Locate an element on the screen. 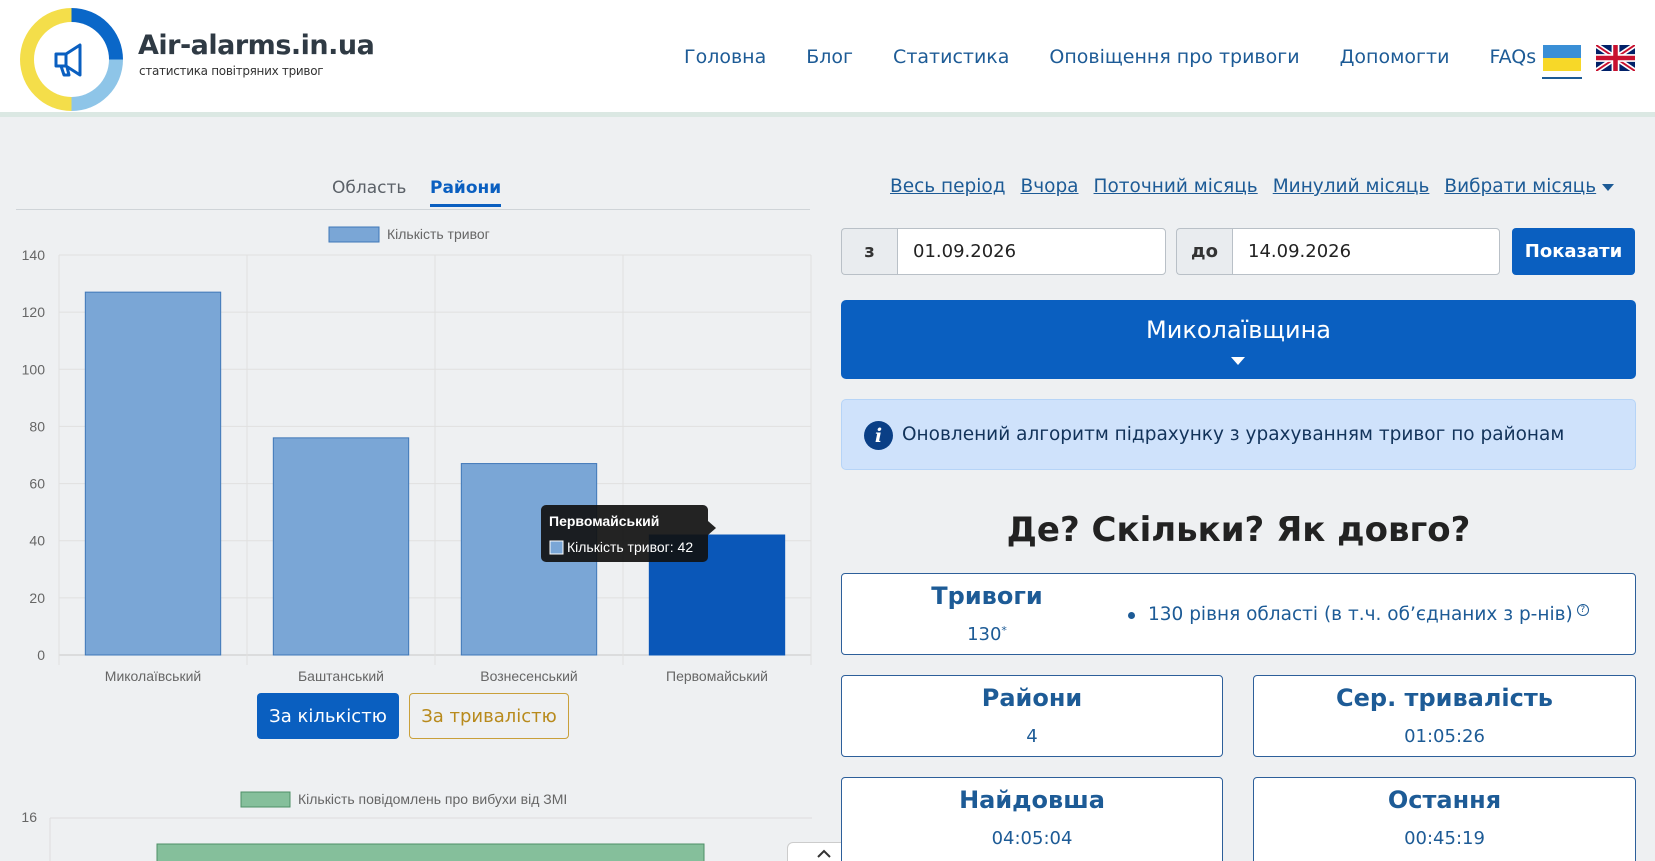 Image resolution: width=1655 pixels, height=861 pixels. logo is located at coordinates (71, 59).